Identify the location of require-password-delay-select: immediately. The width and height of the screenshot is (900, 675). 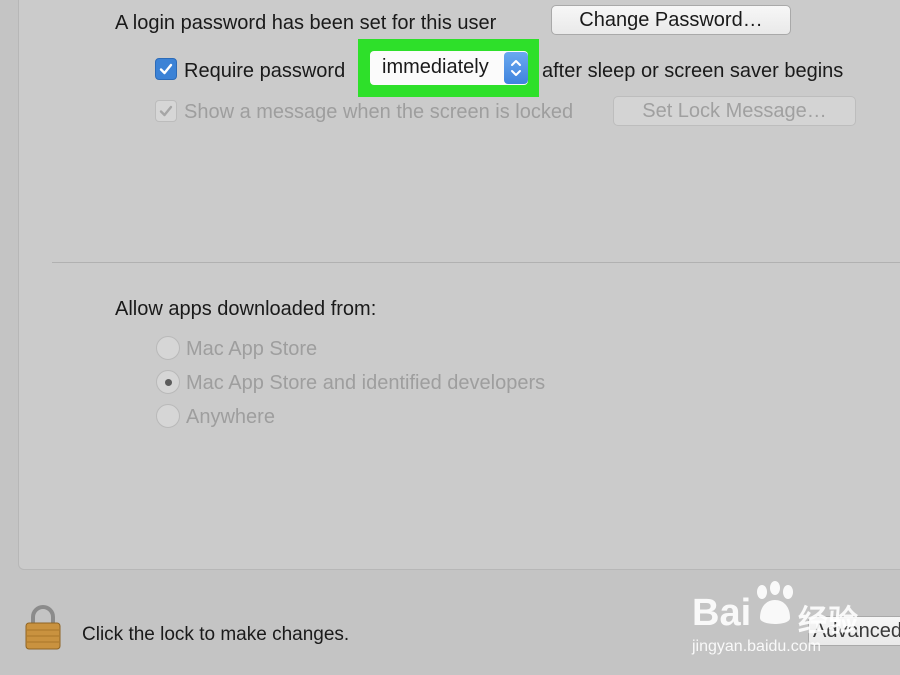
(449, 68).